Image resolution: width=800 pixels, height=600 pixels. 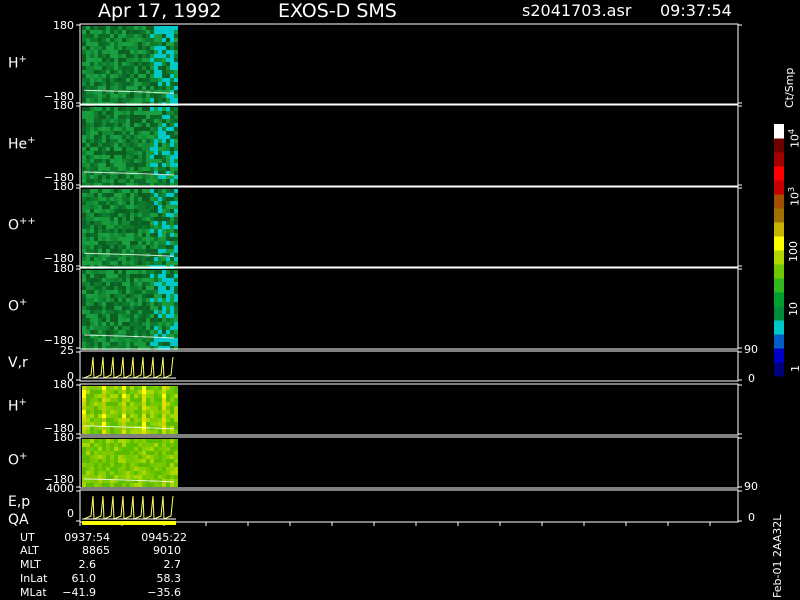 What do you see at coordinates (169, 578) in the screenshot?
I see `footer-v2-inlat: 58.3` at bounding box center [169, 578].